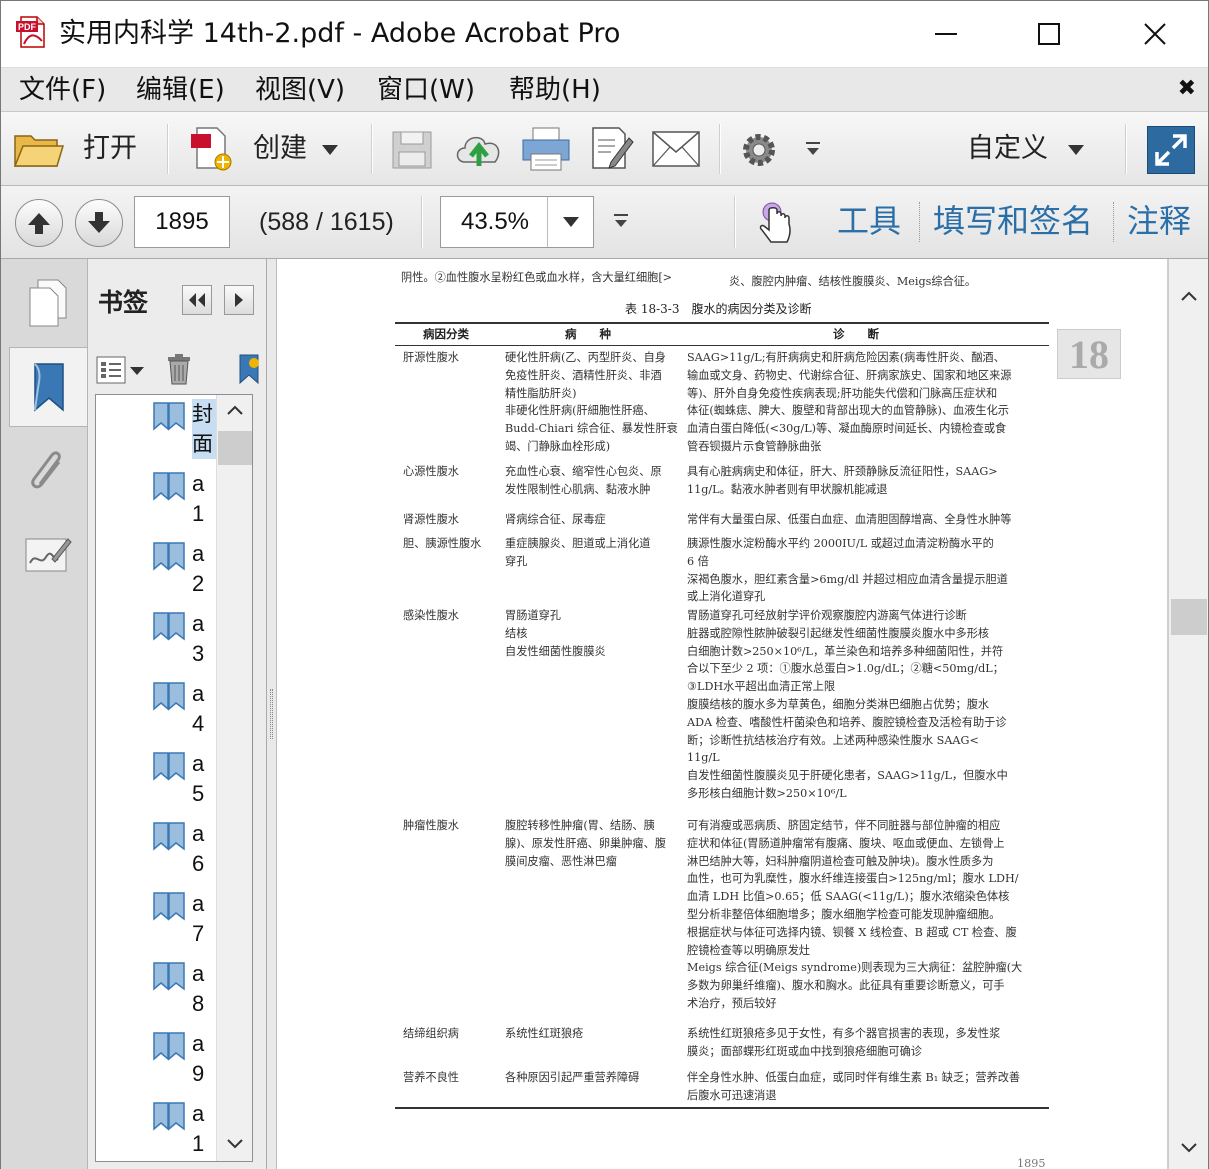 This screenshot has width=1209, height=1169. I want to click on cloud-upload-icon, so click(479, 149).